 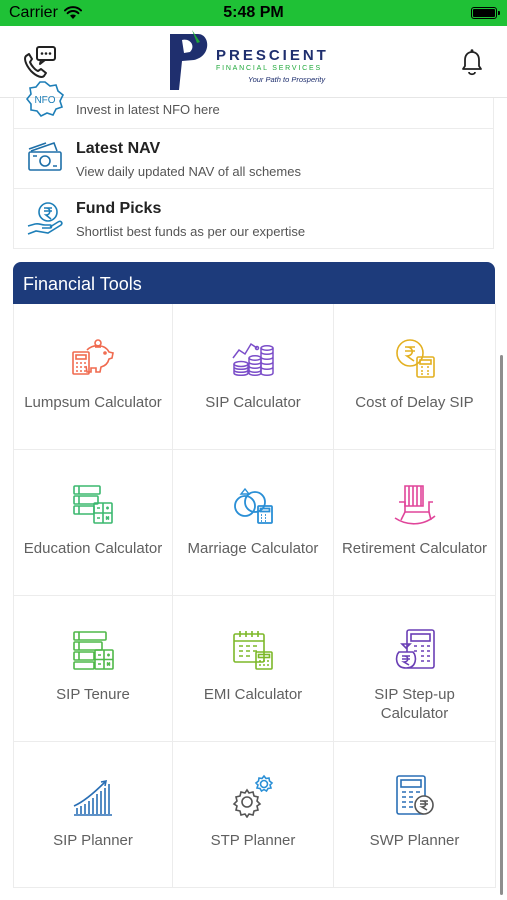 What do you see at coordinates (415, 649) in the screenshot?
I see `moneybag-calculator-icon` at bounding box center [415, 649].